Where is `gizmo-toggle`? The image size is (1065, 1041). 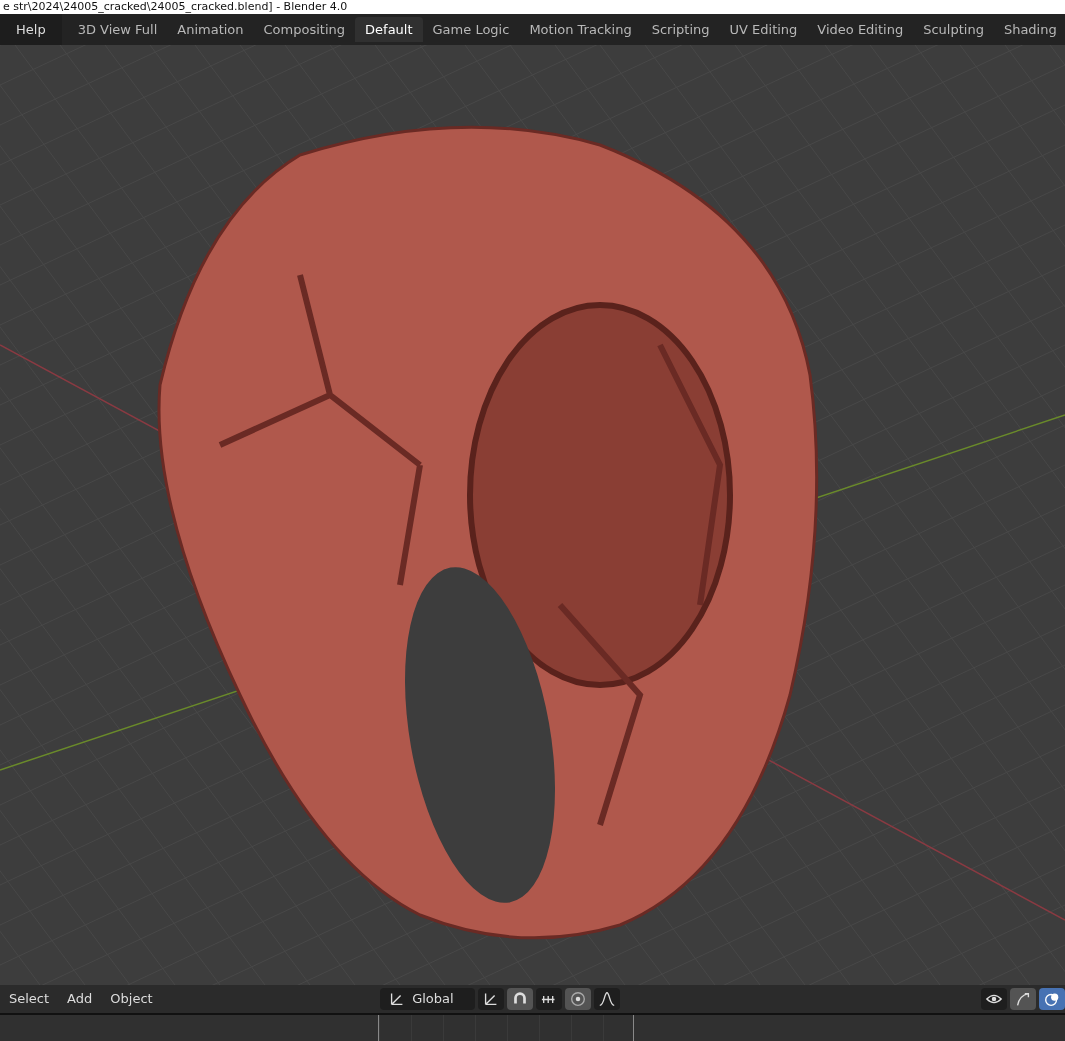 gizmo-toggle is located at coordinates (1023, 999).